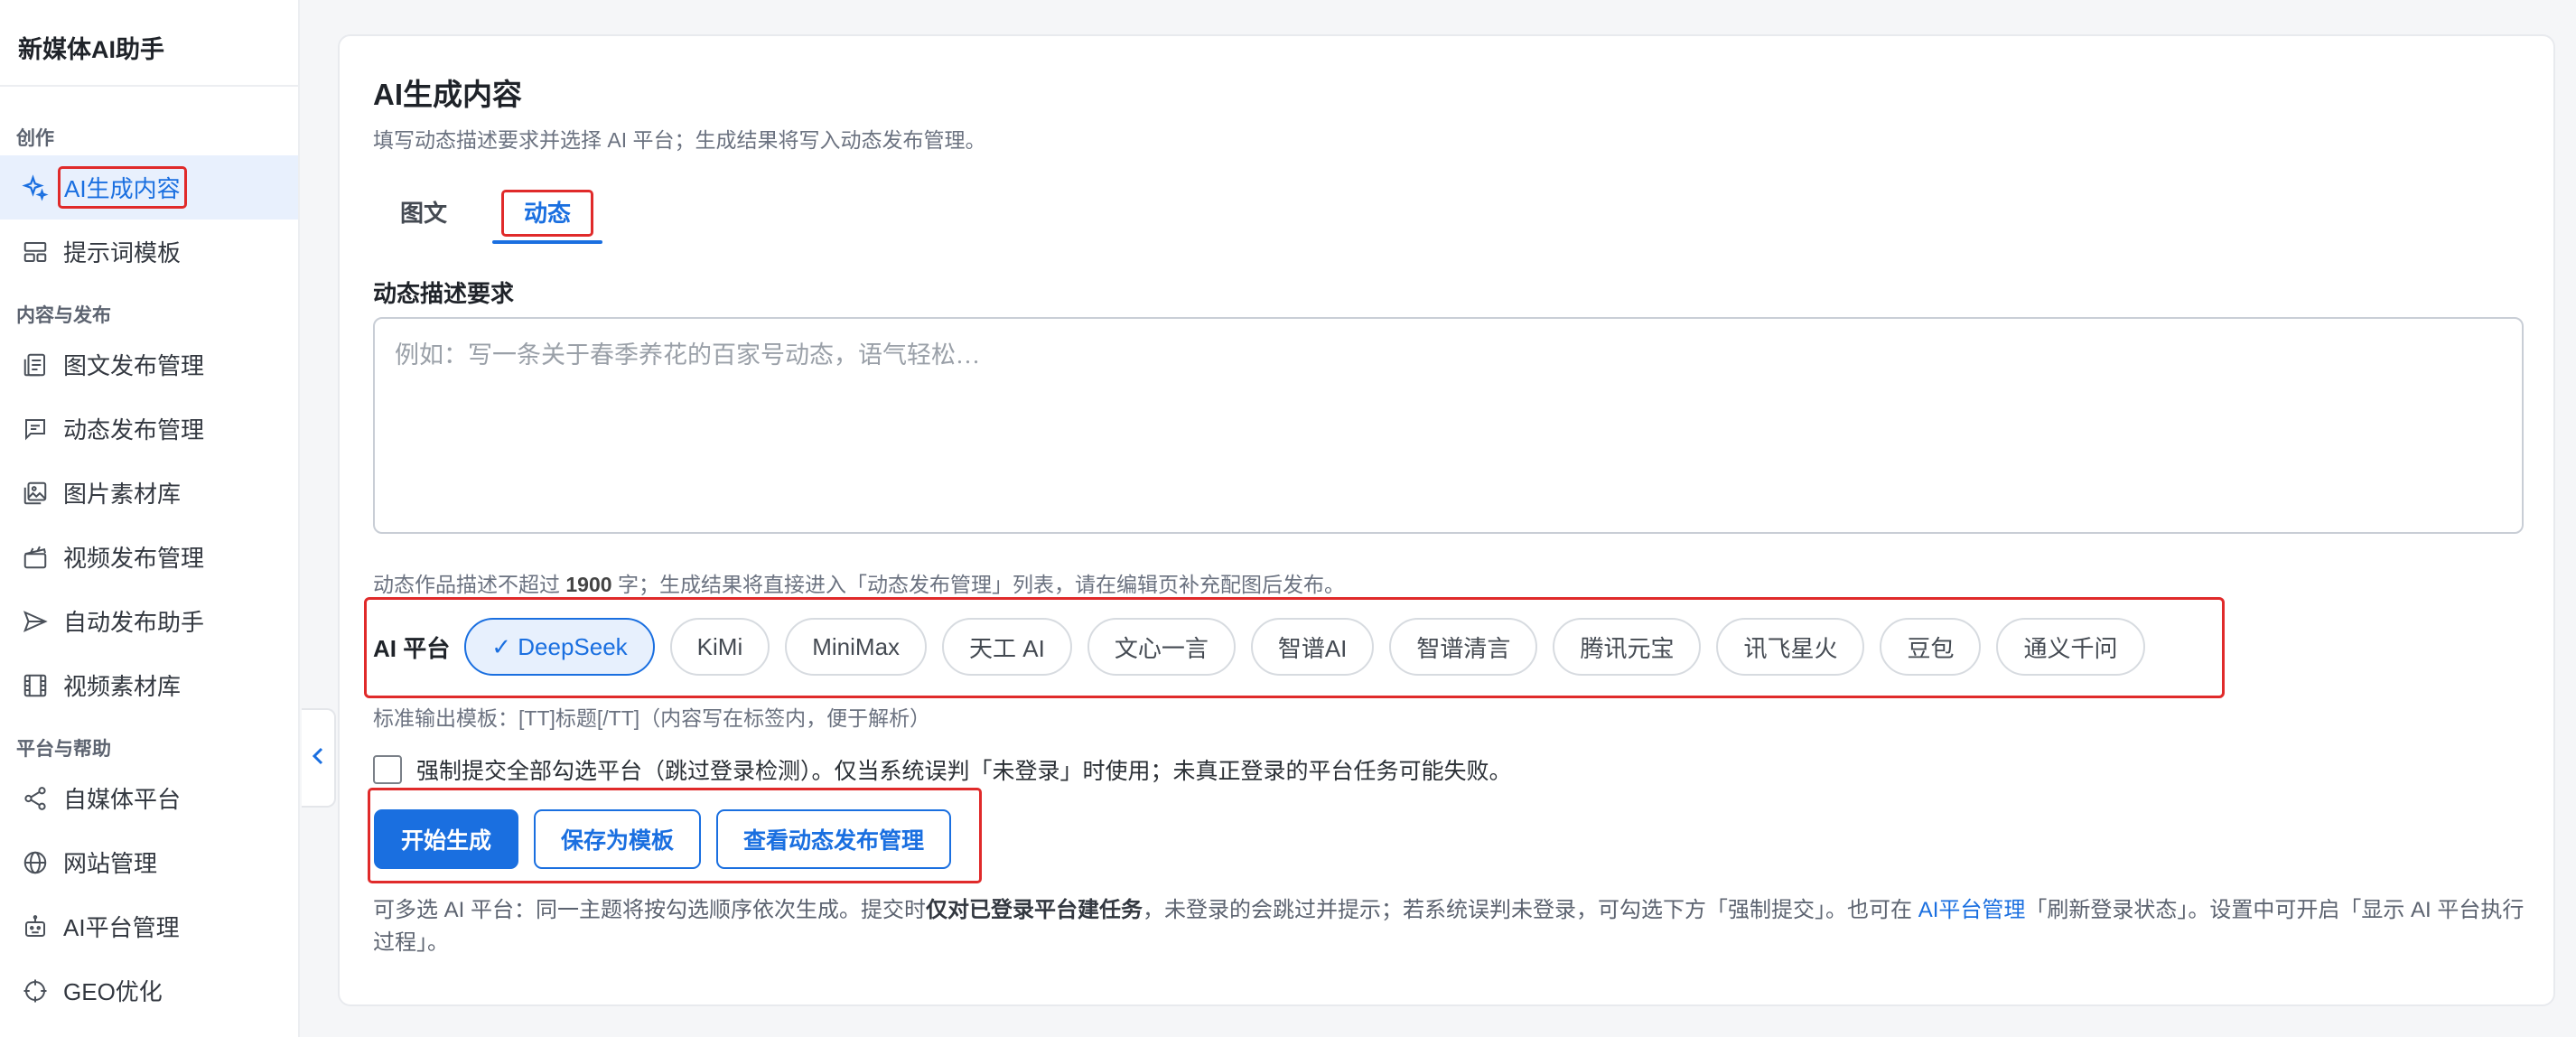 The width and height of the screenshot is (2576, 1037). What do you see at coordinates (447, 94) in the screenshot?
I see `page-title: AI生成内容` at bounding box center [447, 94].